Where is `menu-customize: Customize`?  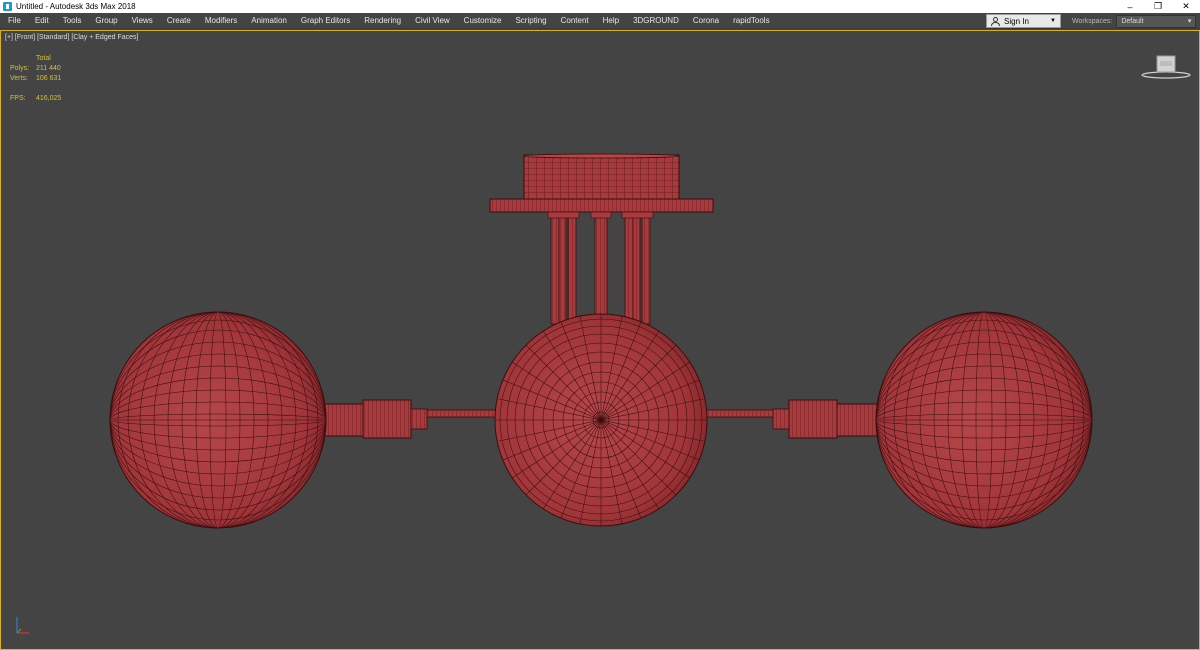
menu-customize: Customize is located at coordinates (483, 21).